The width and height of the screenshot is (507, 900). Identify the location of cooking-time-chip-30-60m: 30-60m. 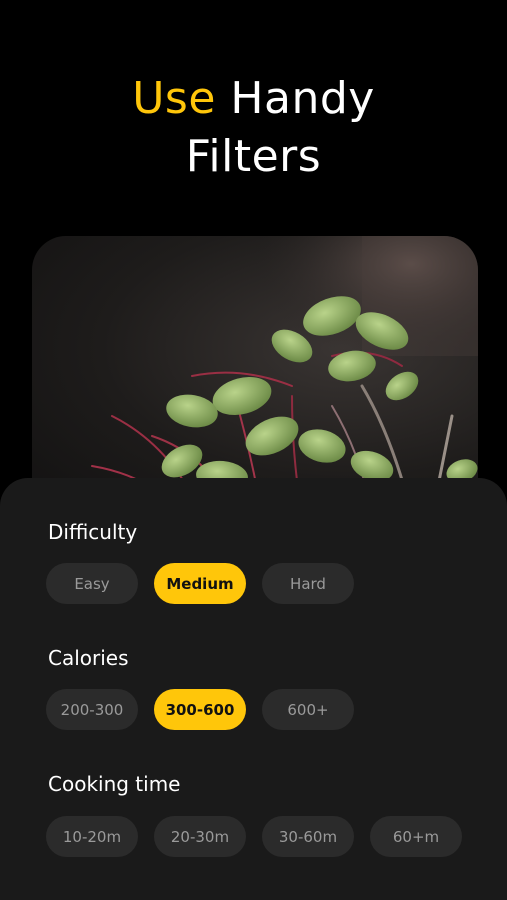
(308, 836).